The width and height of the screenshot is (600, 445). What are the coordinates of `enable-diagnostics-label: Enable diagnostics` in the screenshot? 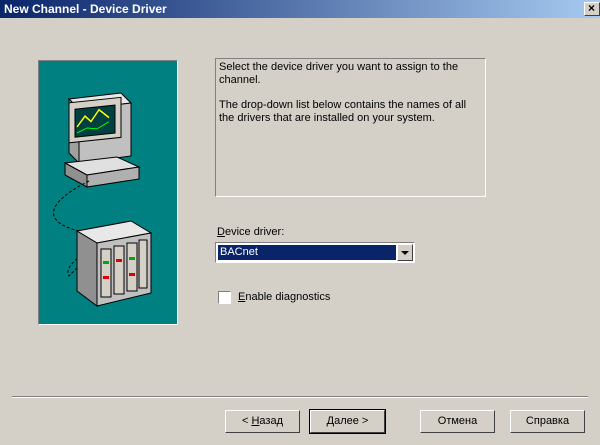 It's located at (284, 297).